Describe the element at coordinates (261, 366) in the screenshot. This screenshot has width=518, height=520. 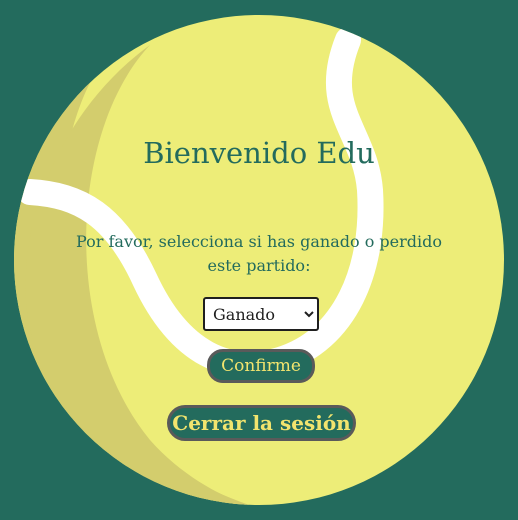
I see `confirm-button: Confirme` at that location.